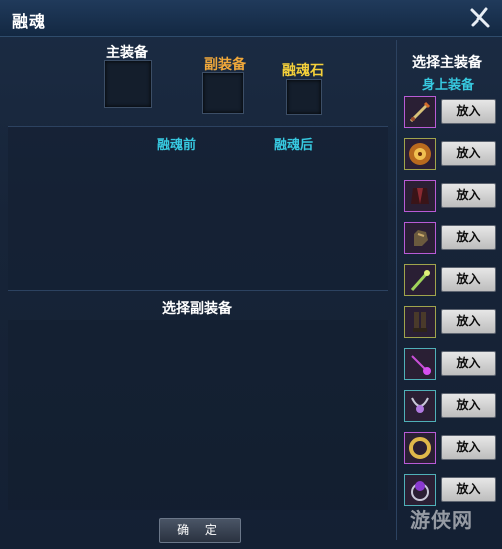  Describe the element at coordinates (420, 406) in the screenshot. I see `necklace-icon` at that location.